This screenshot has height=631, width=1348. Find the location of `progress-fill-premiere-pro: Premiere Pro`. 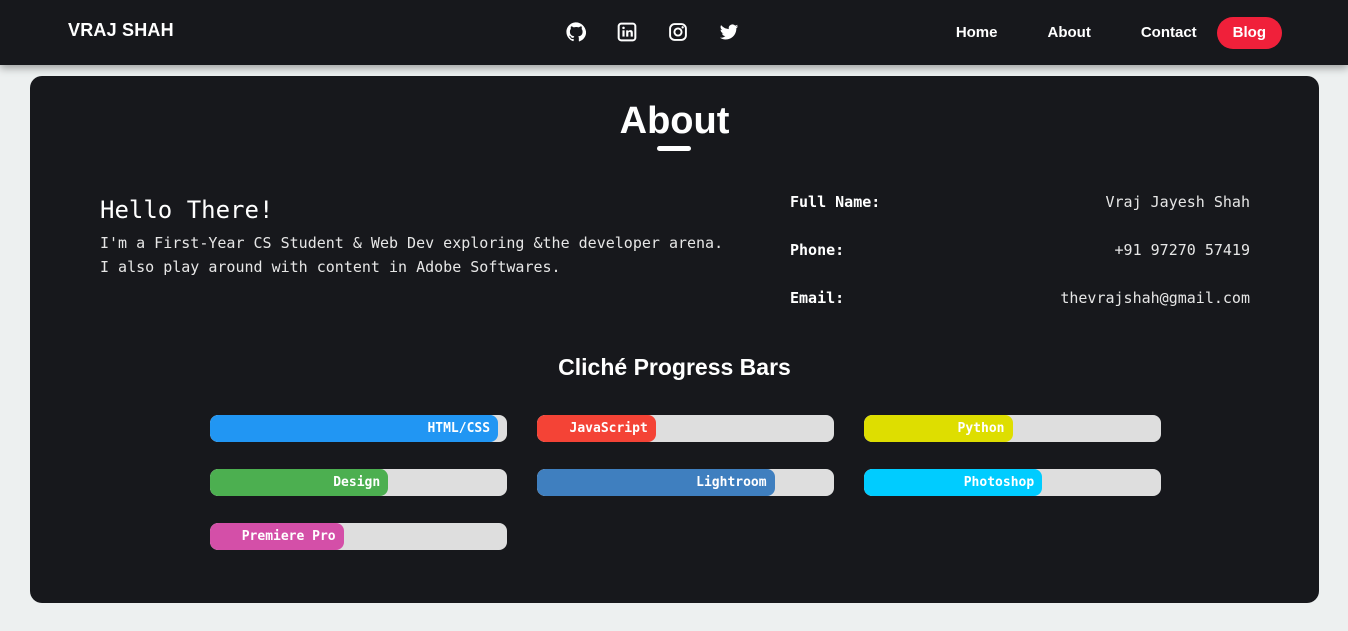

progress-fill-premiere-pro: Premiere Pro is located at coordinates (277, 536).